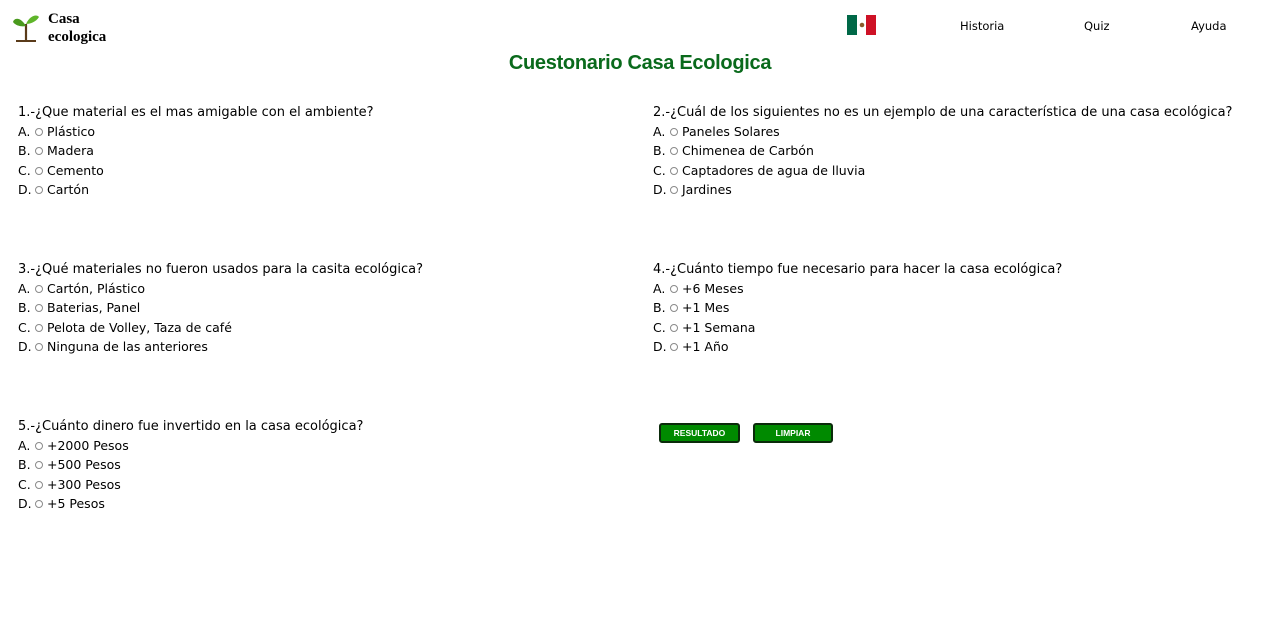 The image size is (1280, 618). Describe the element at coordinates (196, 170) in the screenshot. I see `option-c: C. Cemento` at that location.